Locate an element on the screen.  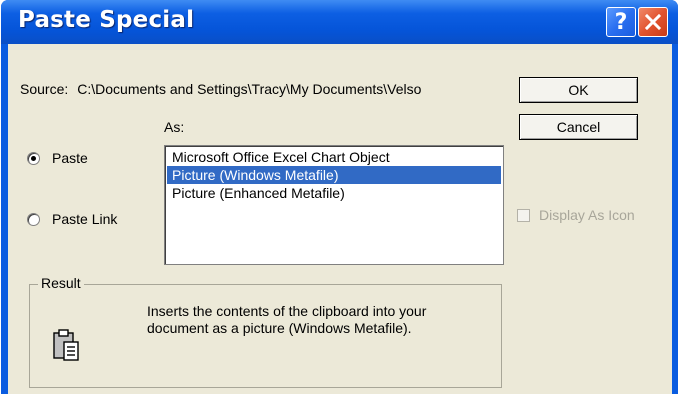
help-button: ? is located at coordinates (621, 22).